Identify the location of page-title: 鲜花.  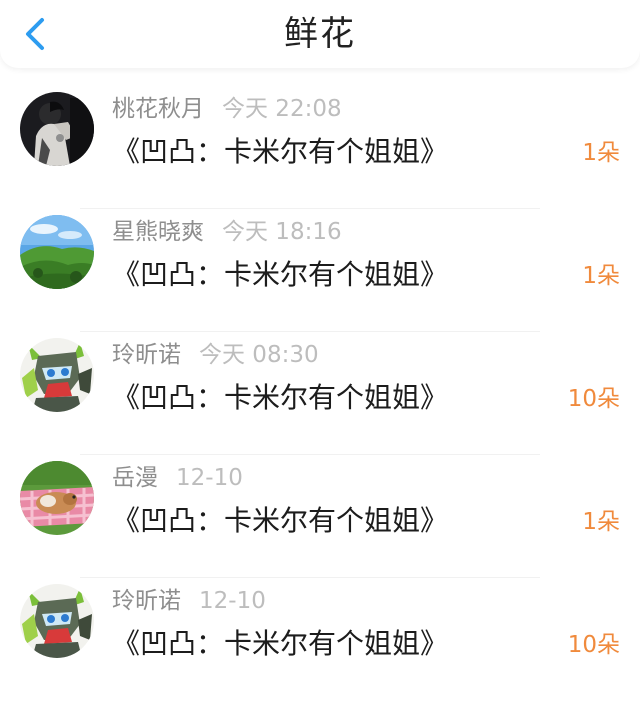
(320, 34).